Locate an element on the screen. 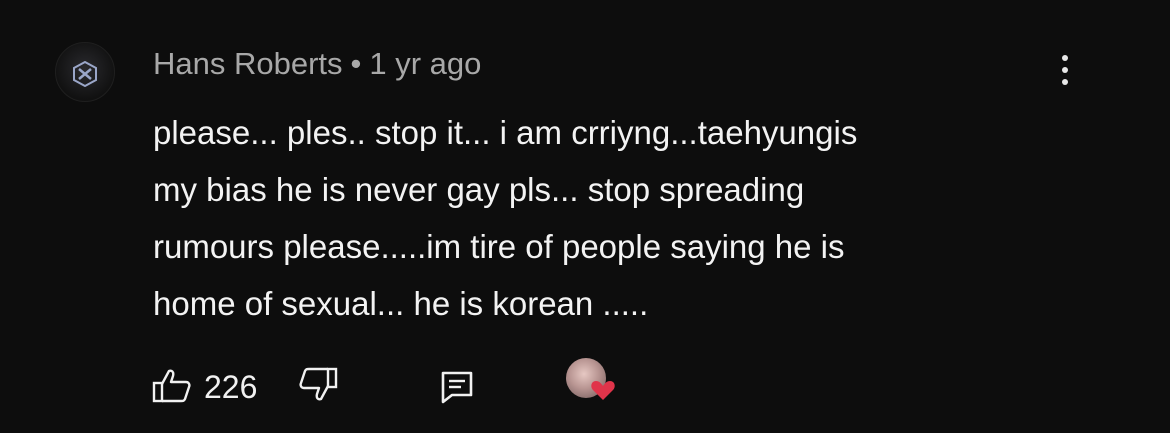  author-avatar is located at coordinates (85, 72).